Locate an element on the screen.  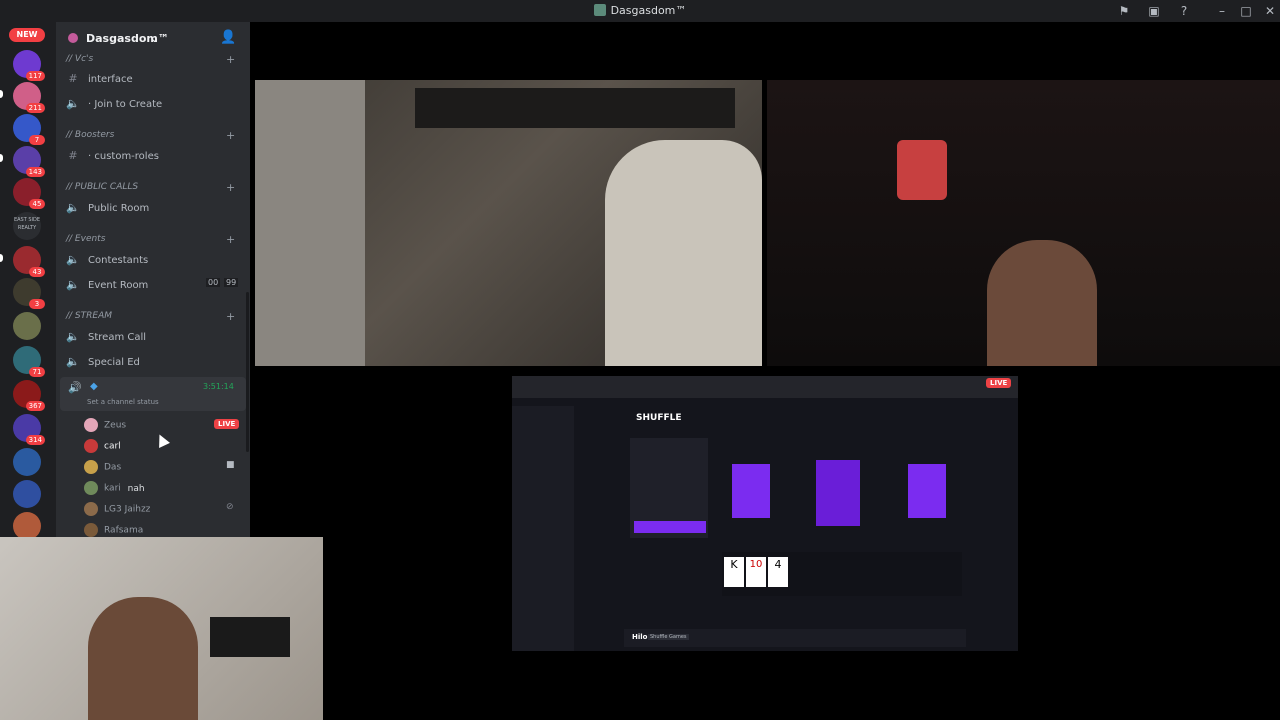
close-button: ✕ is located at coordinates (1270, 11).